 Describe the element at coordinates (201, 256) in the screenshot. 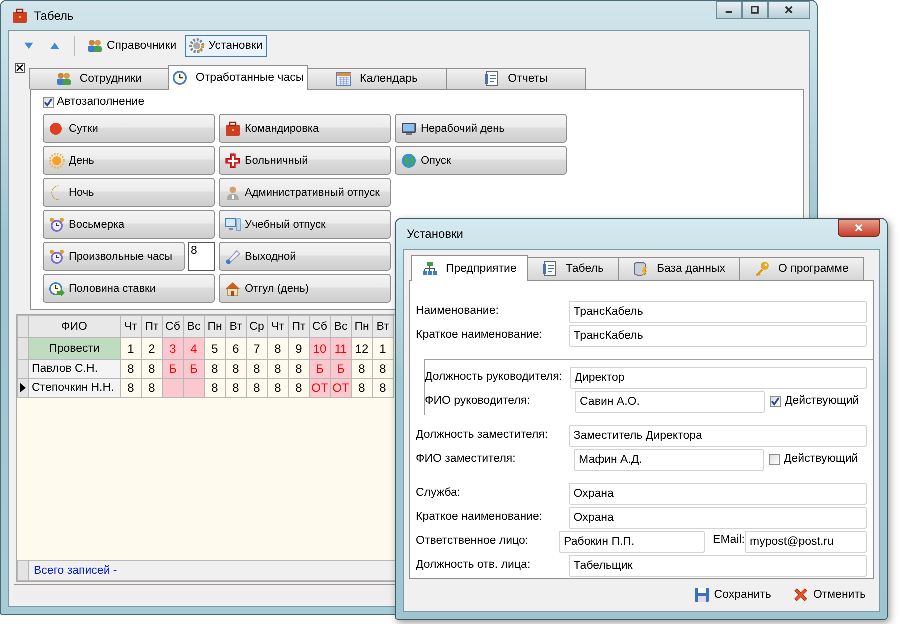

I see `hours-field: 8` at that location.